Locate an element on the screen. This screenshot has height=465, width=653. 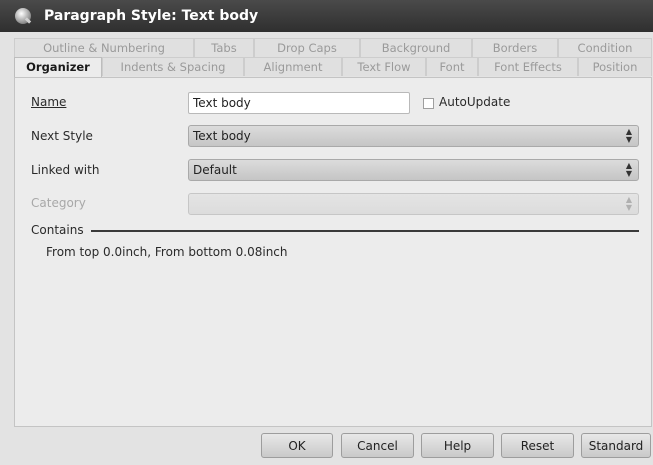
category-label: Category is located at coordinates (58, 203).